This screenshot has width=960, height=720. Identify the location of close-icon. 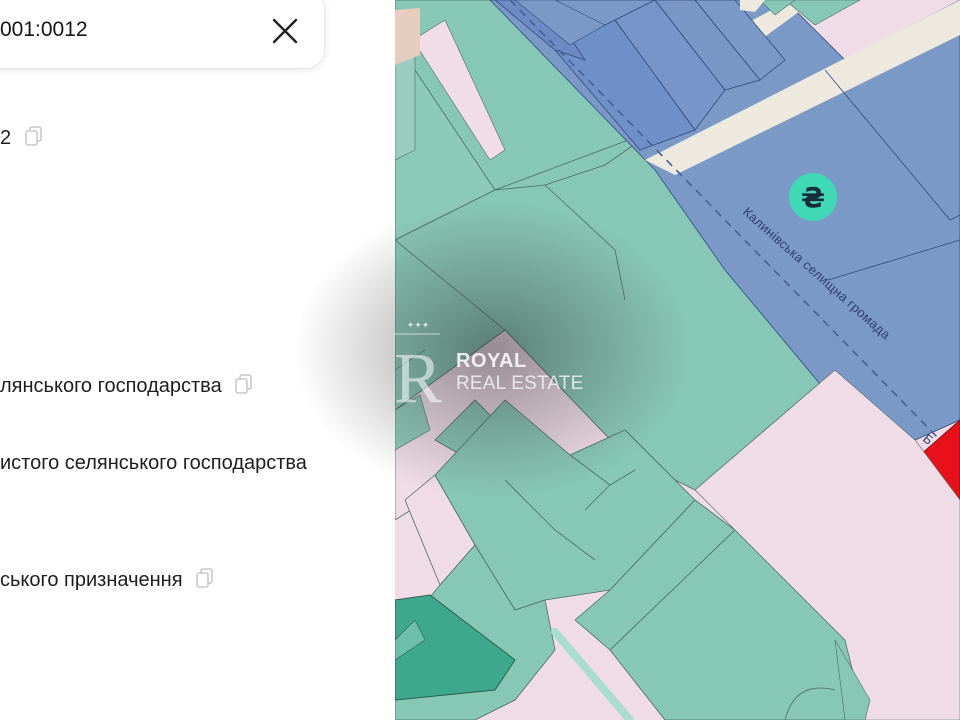
(285, 31).